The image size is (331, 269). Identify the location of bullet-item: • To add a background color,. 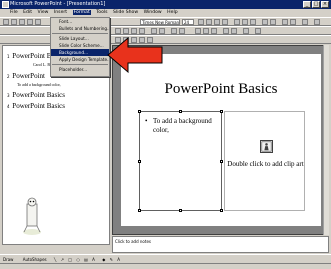
(182, 126).